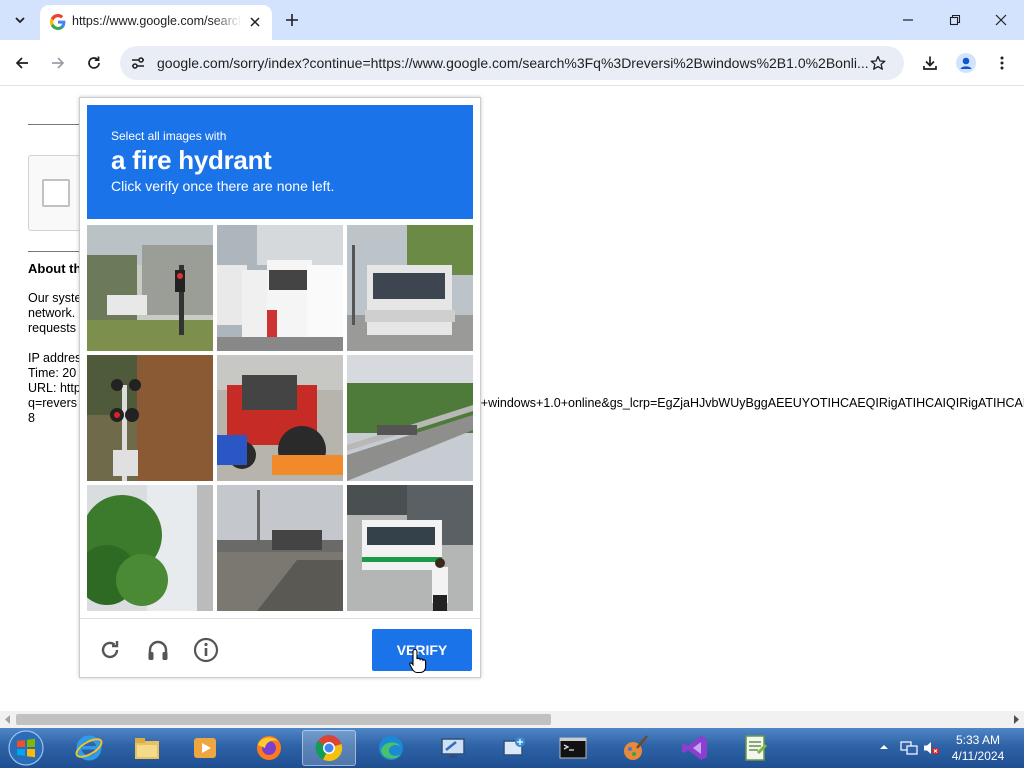 Image resolution: width=1024 pixels, height=768 pixels. I want to click on taskbar-edge, so click(391, 748).